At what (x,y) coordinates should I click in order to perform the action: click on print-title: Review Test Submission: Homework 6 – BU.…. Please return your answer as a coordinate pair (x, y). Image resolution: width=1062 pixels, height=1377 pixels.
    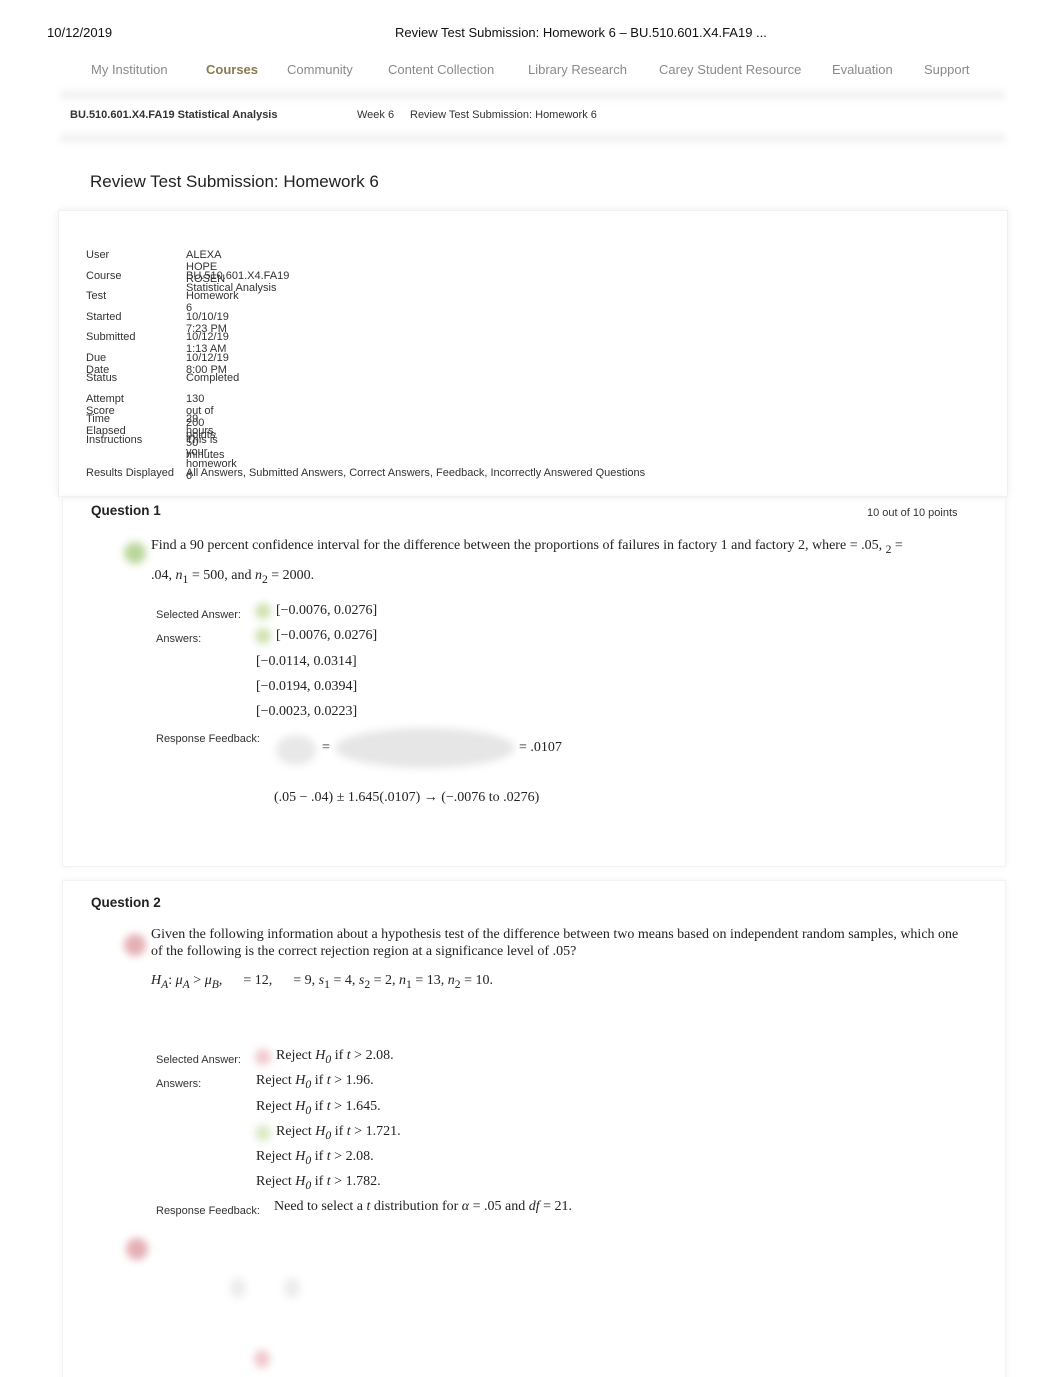
    Looking at the image, I should click on (581, 32).